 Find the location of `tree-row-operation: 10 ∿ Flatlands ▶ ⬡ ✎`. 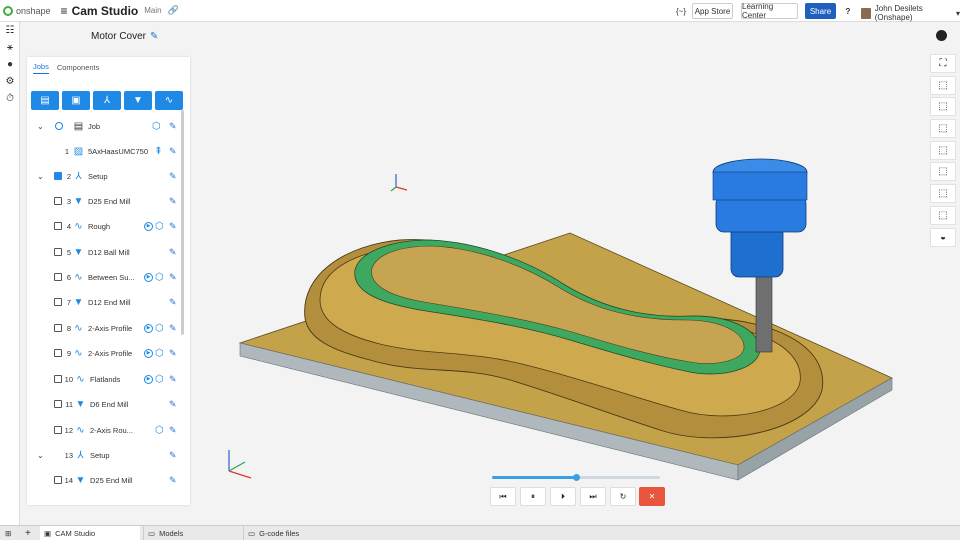

tree-row-operation: 10 ∿ Flatlands ▶ ⬡ ✎ is located at coordinates (107, 379).